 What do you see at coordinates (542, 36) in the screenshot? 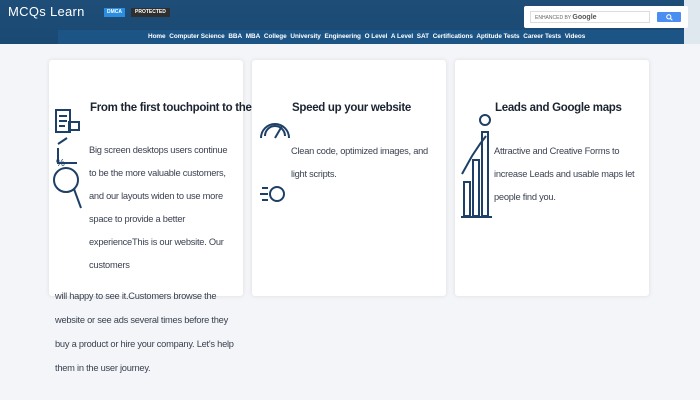
I see `nav-career-tests: Career Tests` at bounding box center [542, 36].